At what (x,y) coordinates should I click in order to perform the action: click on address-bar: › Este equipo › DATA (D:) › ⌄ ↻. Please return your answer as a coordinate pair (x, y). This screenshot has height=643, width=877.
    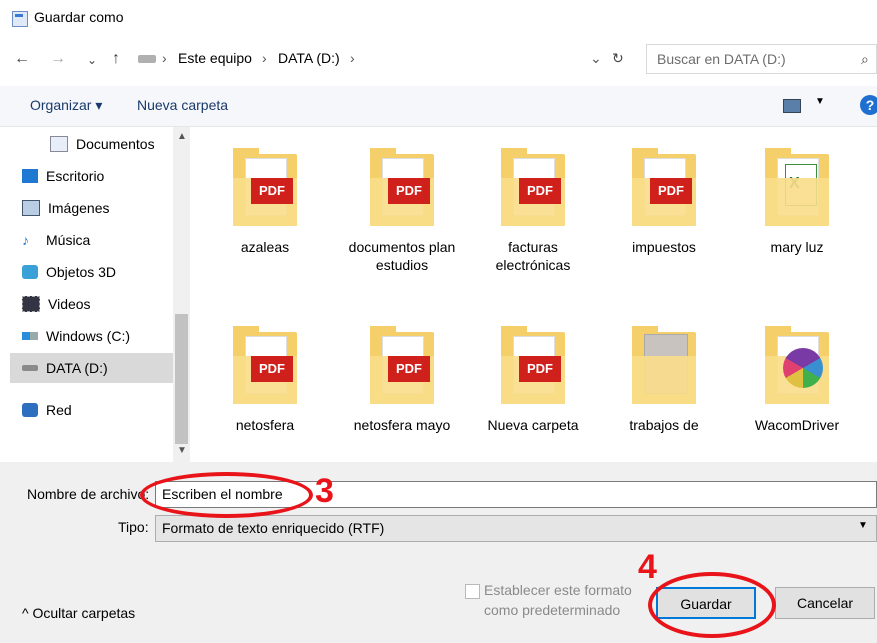
    Looking at the image, I should click on (384, 59).